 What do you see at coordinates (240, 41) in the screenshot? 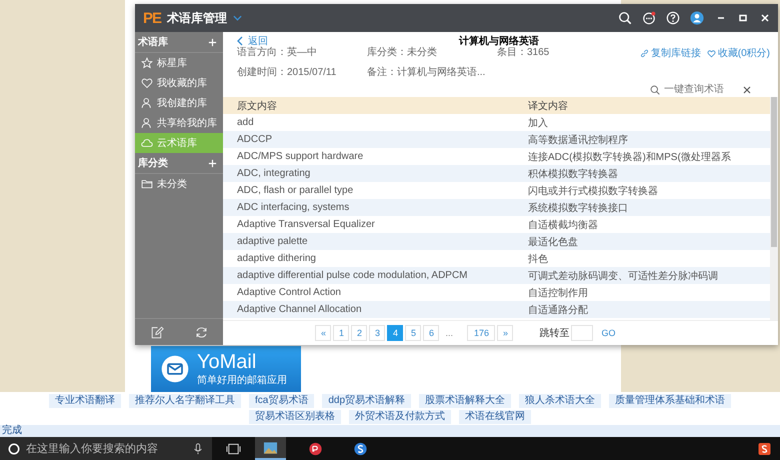
I see `chevron-left-icon` at bounding box center [240, 41].